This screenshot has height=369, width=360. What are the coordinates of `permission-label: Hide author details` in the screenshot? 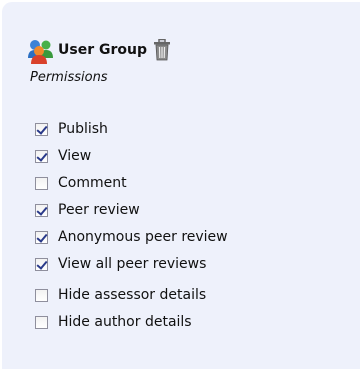 It's located at (125, 322).